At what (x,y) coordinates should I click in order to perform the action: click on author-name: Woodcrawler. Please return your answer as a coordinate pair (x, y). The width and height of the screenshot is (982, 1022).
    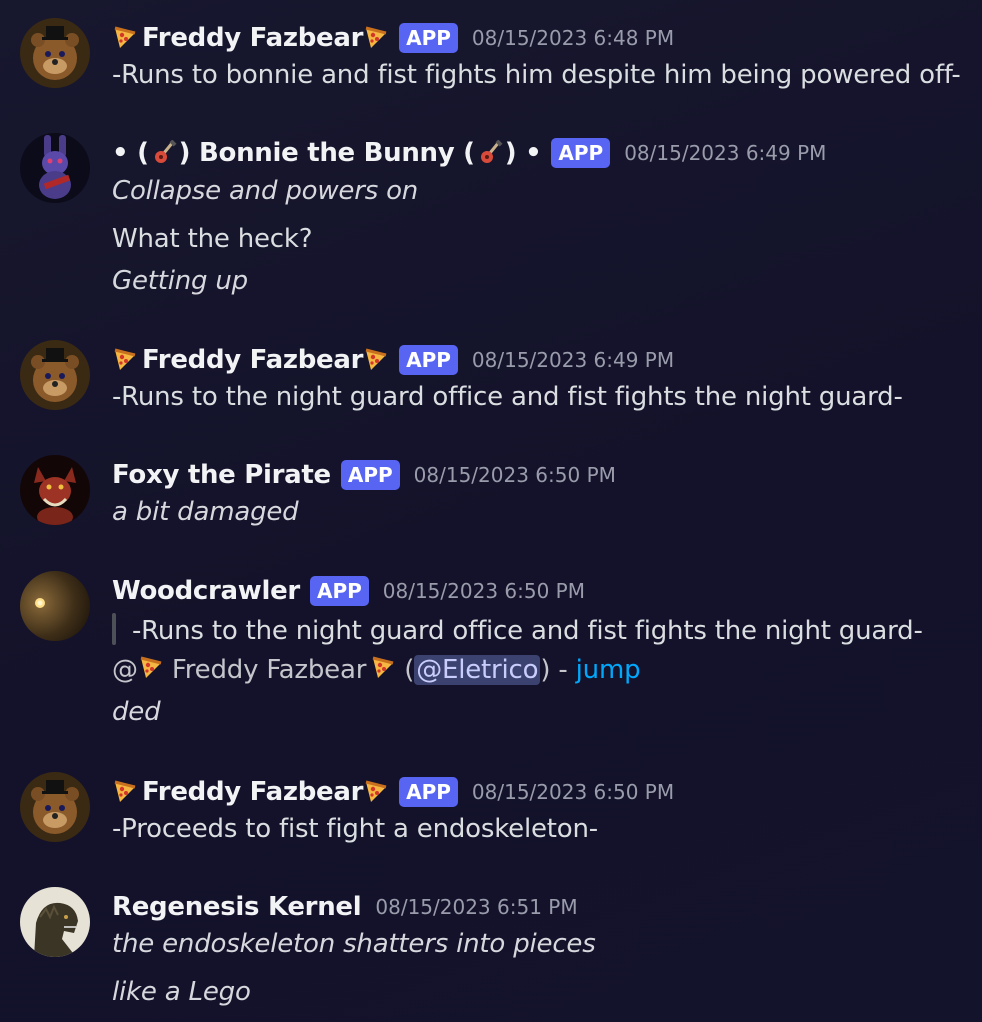
    Looking at the image, I should click on (206, 591).